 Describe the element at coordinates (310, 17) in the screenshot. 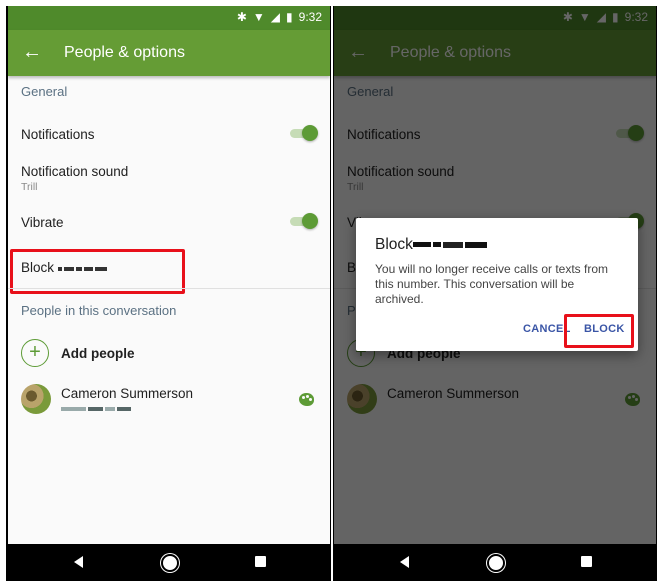

I see `status-time: 9:32` at that location.